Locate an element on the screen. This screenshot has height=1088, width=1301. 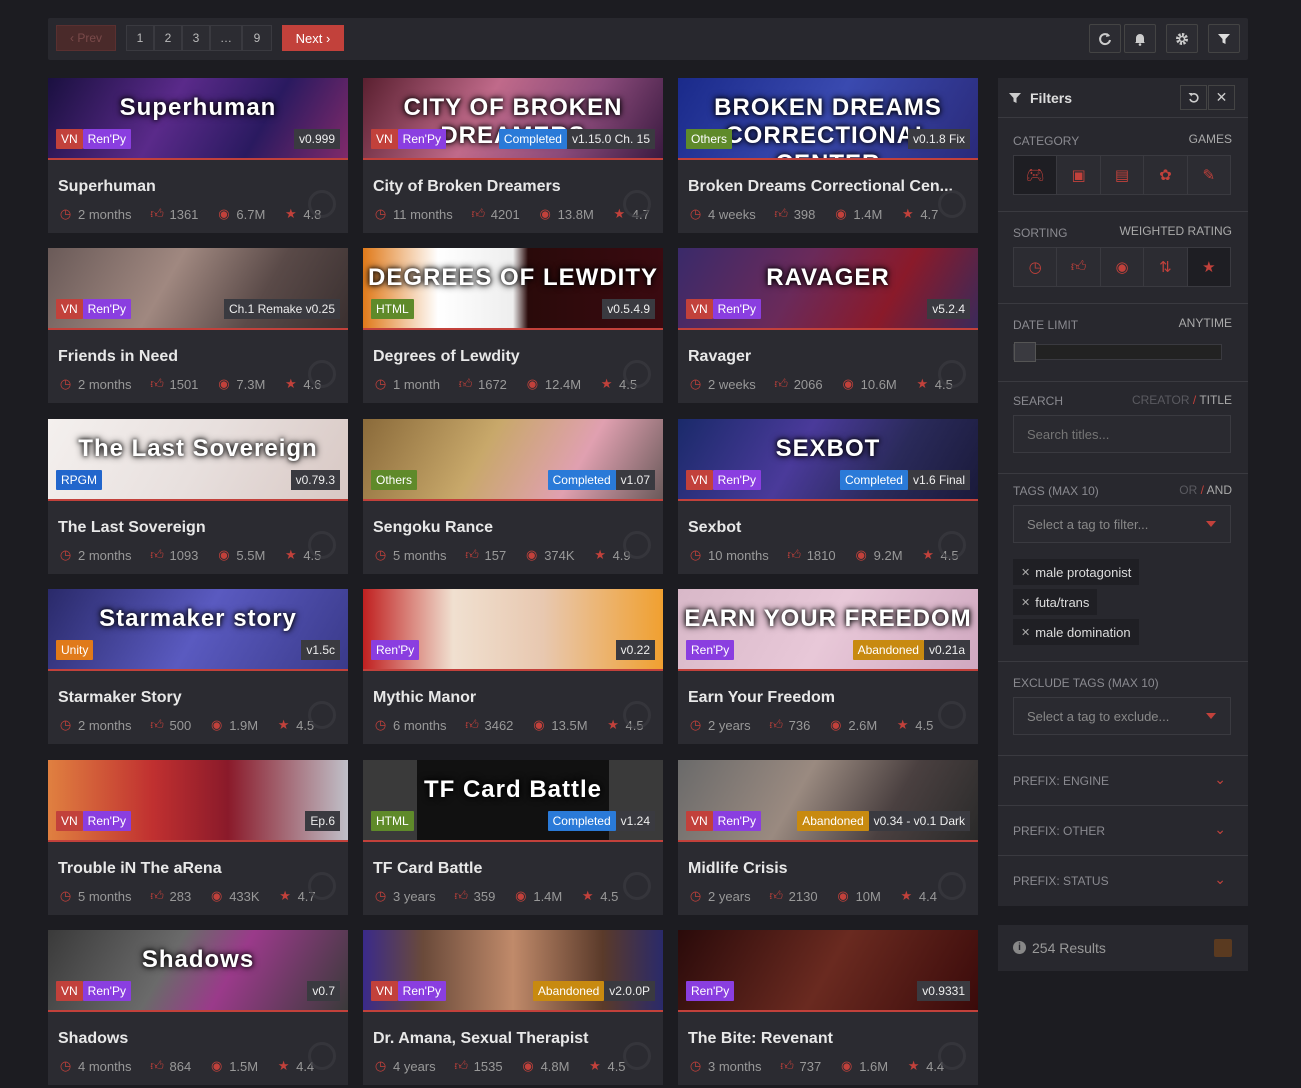
game-thumbnail: VN Ren'Py Ch.1 Remake v0.25 is located at coordinates (198, 289).